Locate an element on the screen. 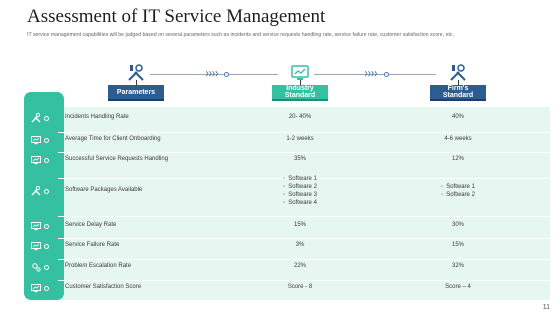  firm-value: 40% is located at coordinates (457, 117).